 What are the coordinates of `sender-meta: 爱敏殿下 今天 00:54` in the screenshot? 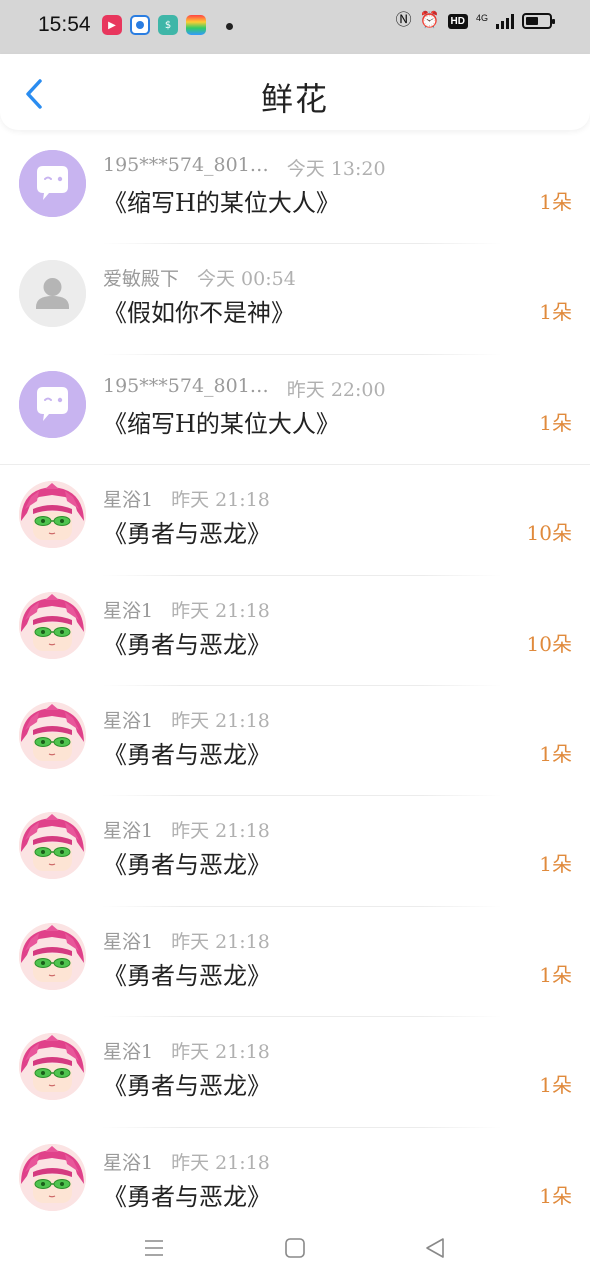 It's located at (199, 277).